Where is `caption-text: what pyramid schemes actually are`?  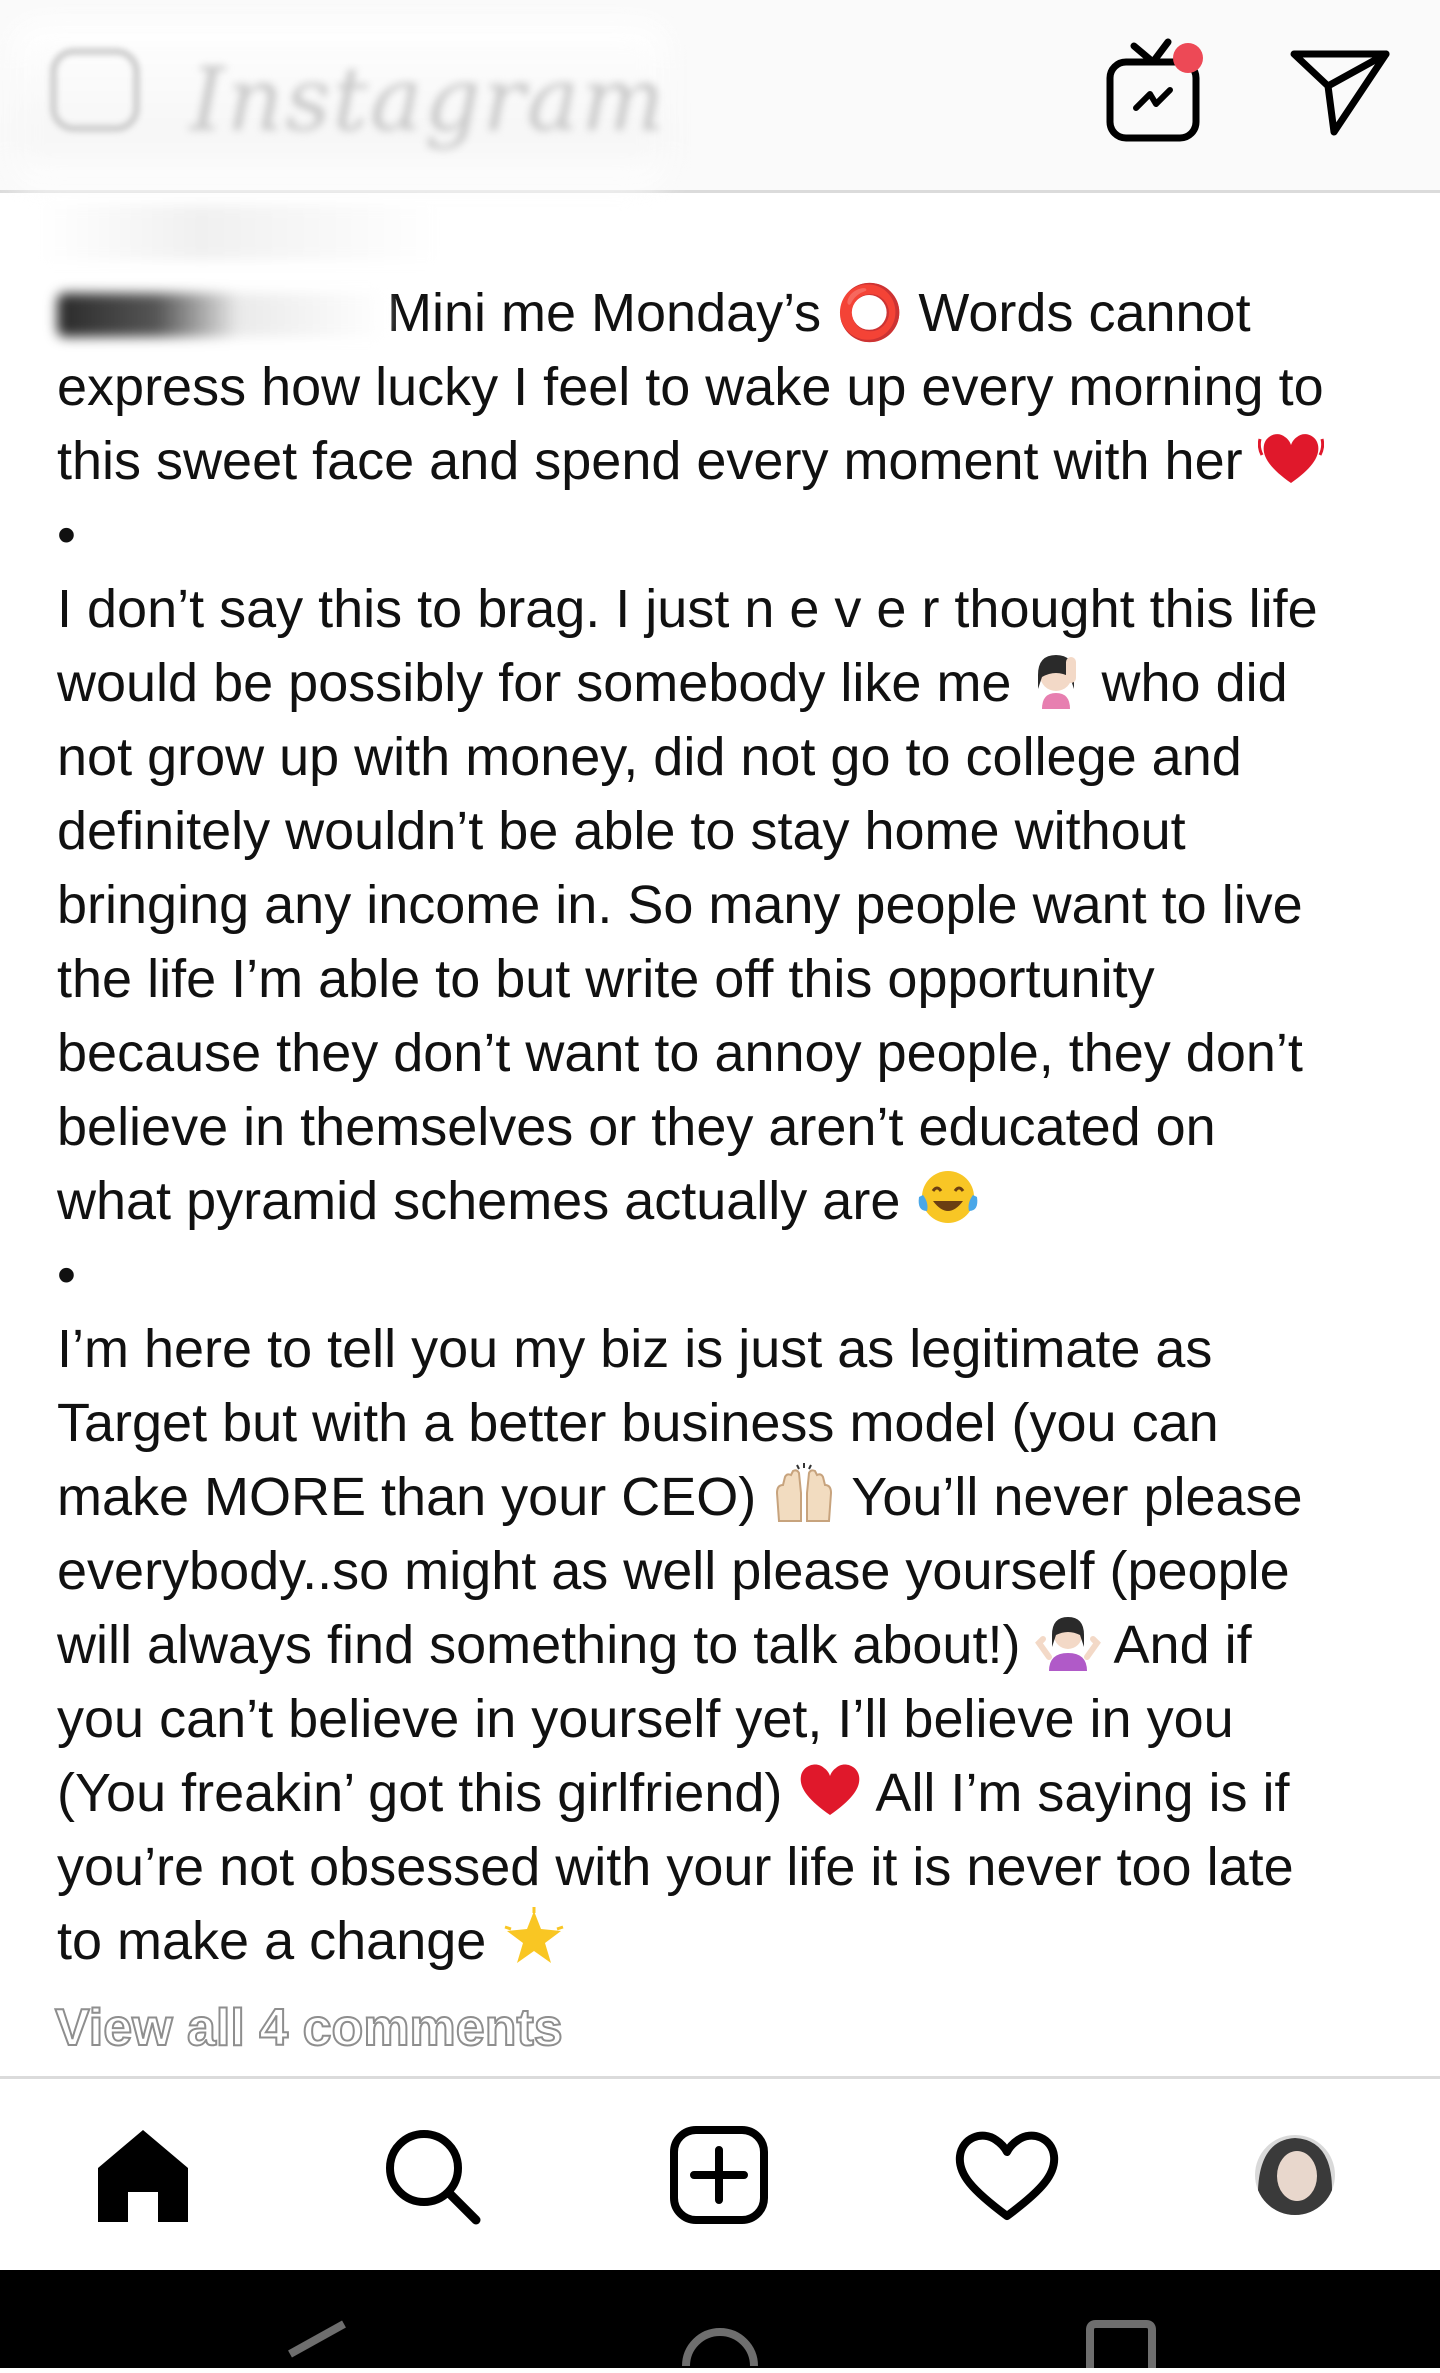 caption-text: what pyramid schemes actually are is located at coordinates (479, 1201).